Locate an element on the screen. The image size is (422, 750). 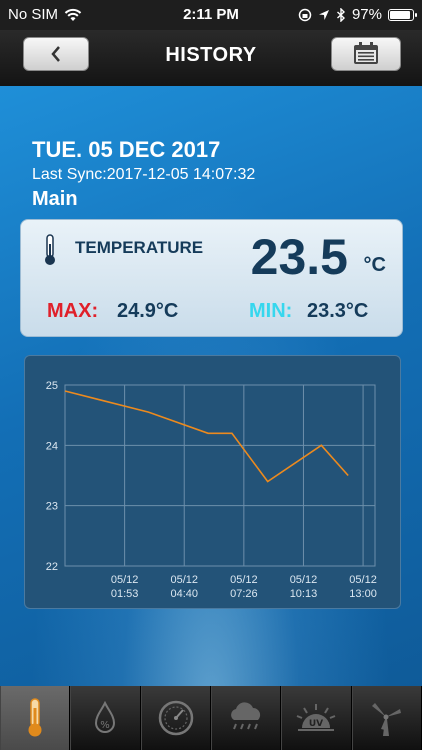
y-tick-label: 23 is located at coordinates (52, 507).